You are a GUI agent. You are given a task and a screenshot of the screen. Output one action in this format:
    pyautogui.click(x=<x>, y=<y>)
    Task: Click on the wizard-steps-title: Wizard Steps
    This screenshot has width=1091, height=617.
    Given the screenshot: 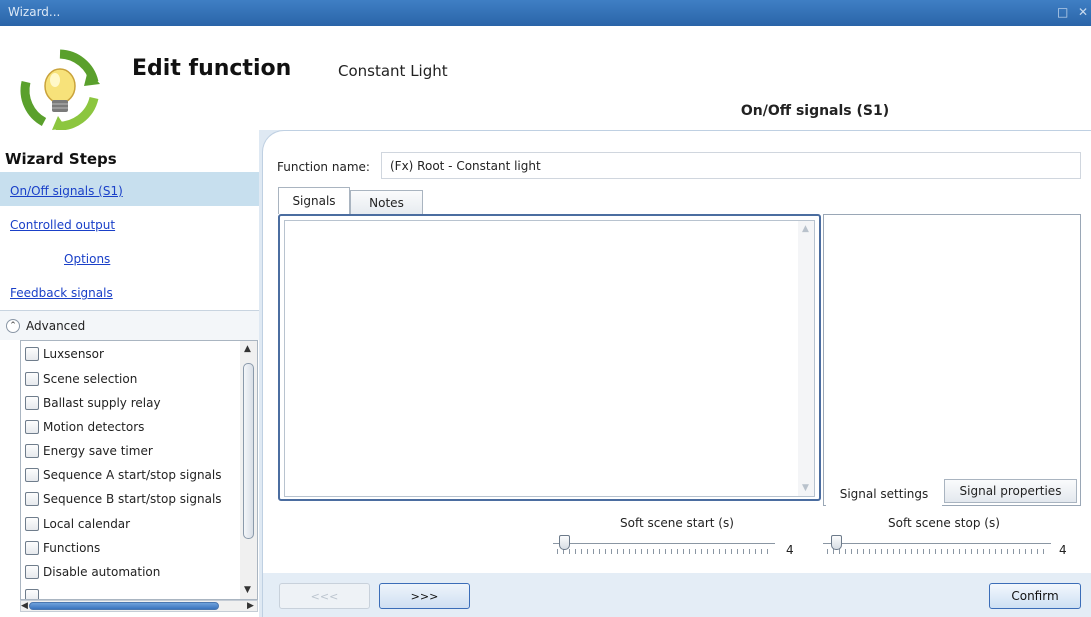 What is the action you would take?
    pyautogui.click(x=61, y=159)
    